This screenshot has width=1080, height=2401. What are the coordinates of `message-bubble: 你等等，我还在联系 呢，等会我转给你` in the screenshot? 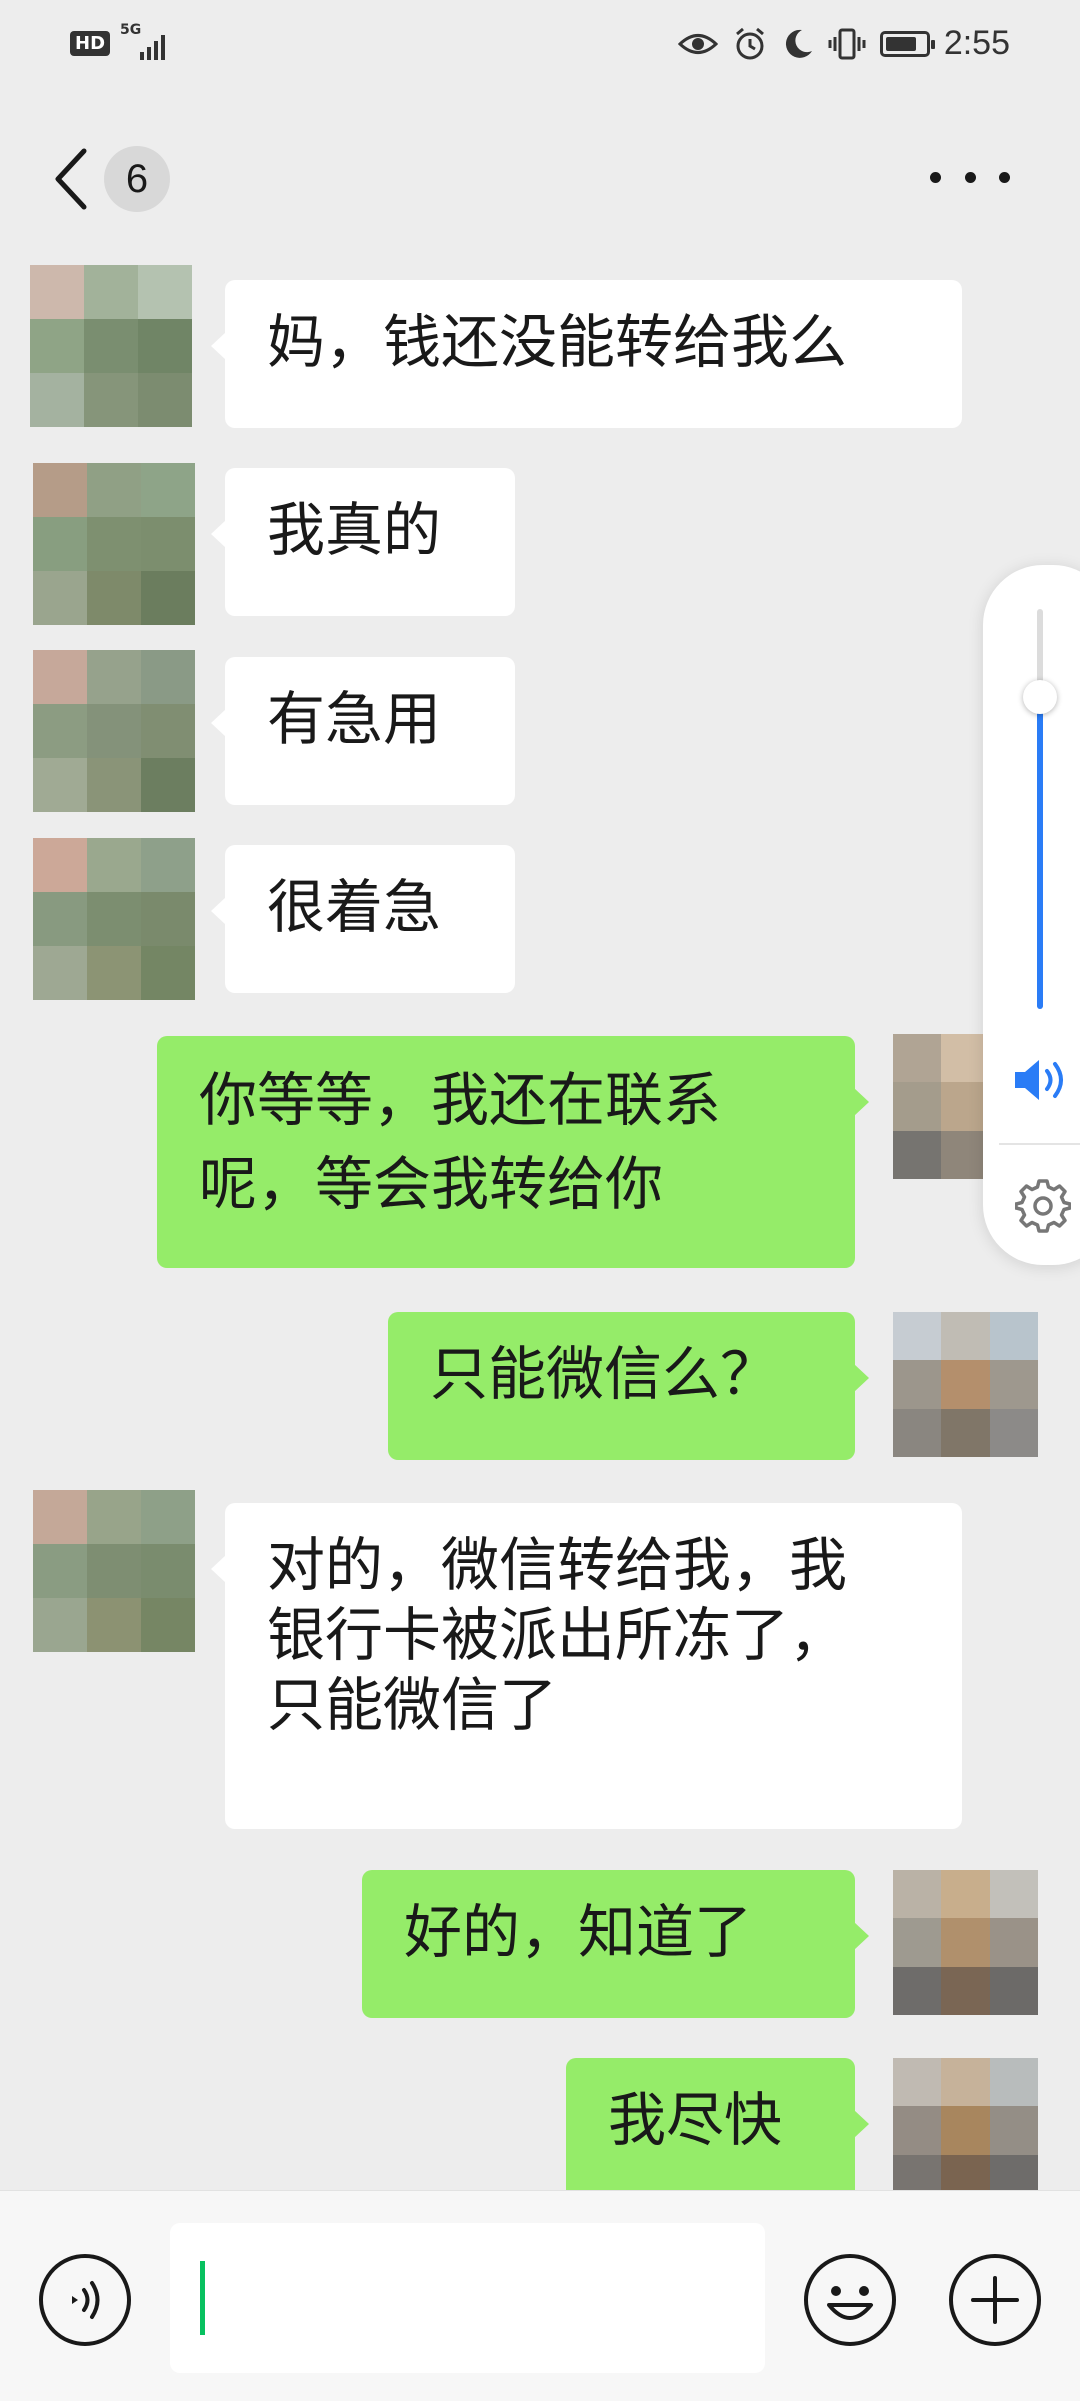 It's located at (513, 1152).